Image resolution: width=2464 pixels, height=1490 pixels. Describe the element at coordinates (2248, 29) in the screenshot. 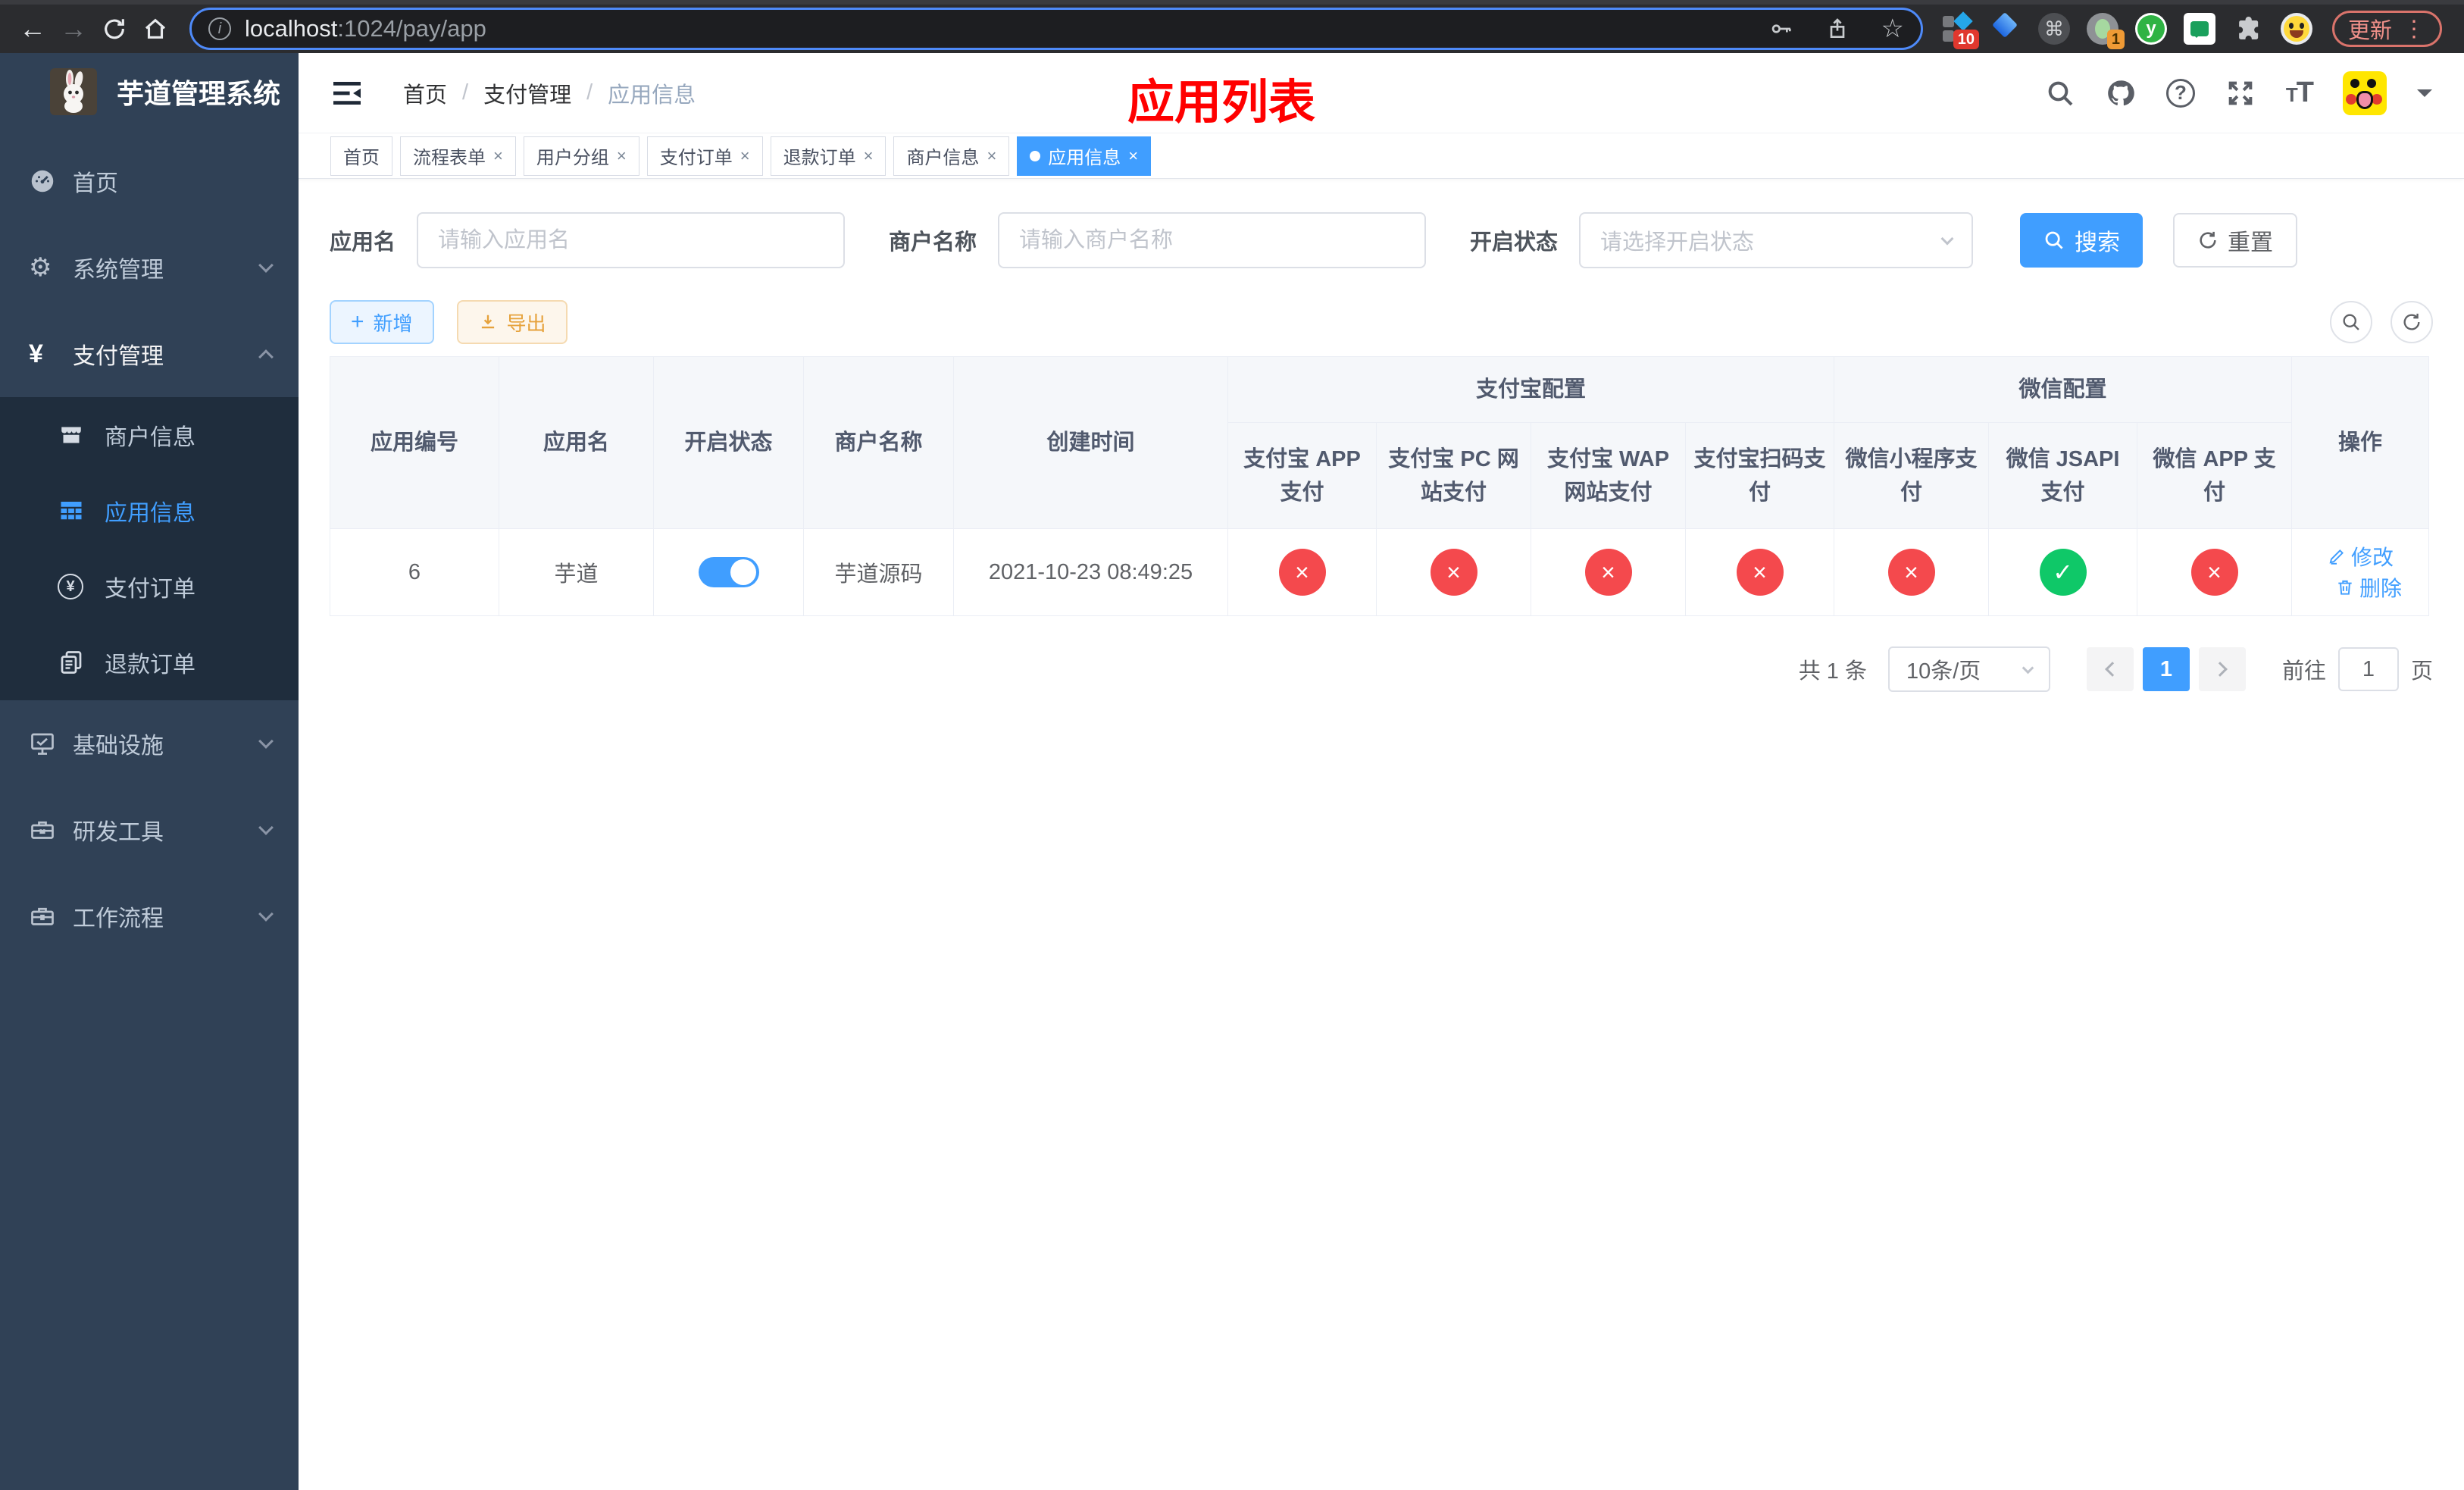

I see `extensions-puzzle-icon` at that location.